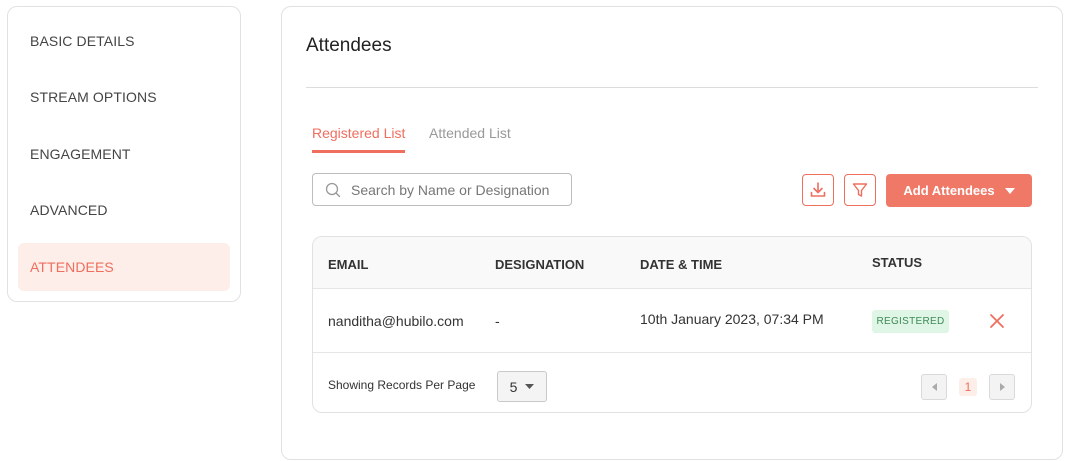 This screenshot has width=1069, height=461. What do you see at coordinates (513, 386) in the screenshot?
I see `records-per-page-value: 5` at bounding box center [513, 386].